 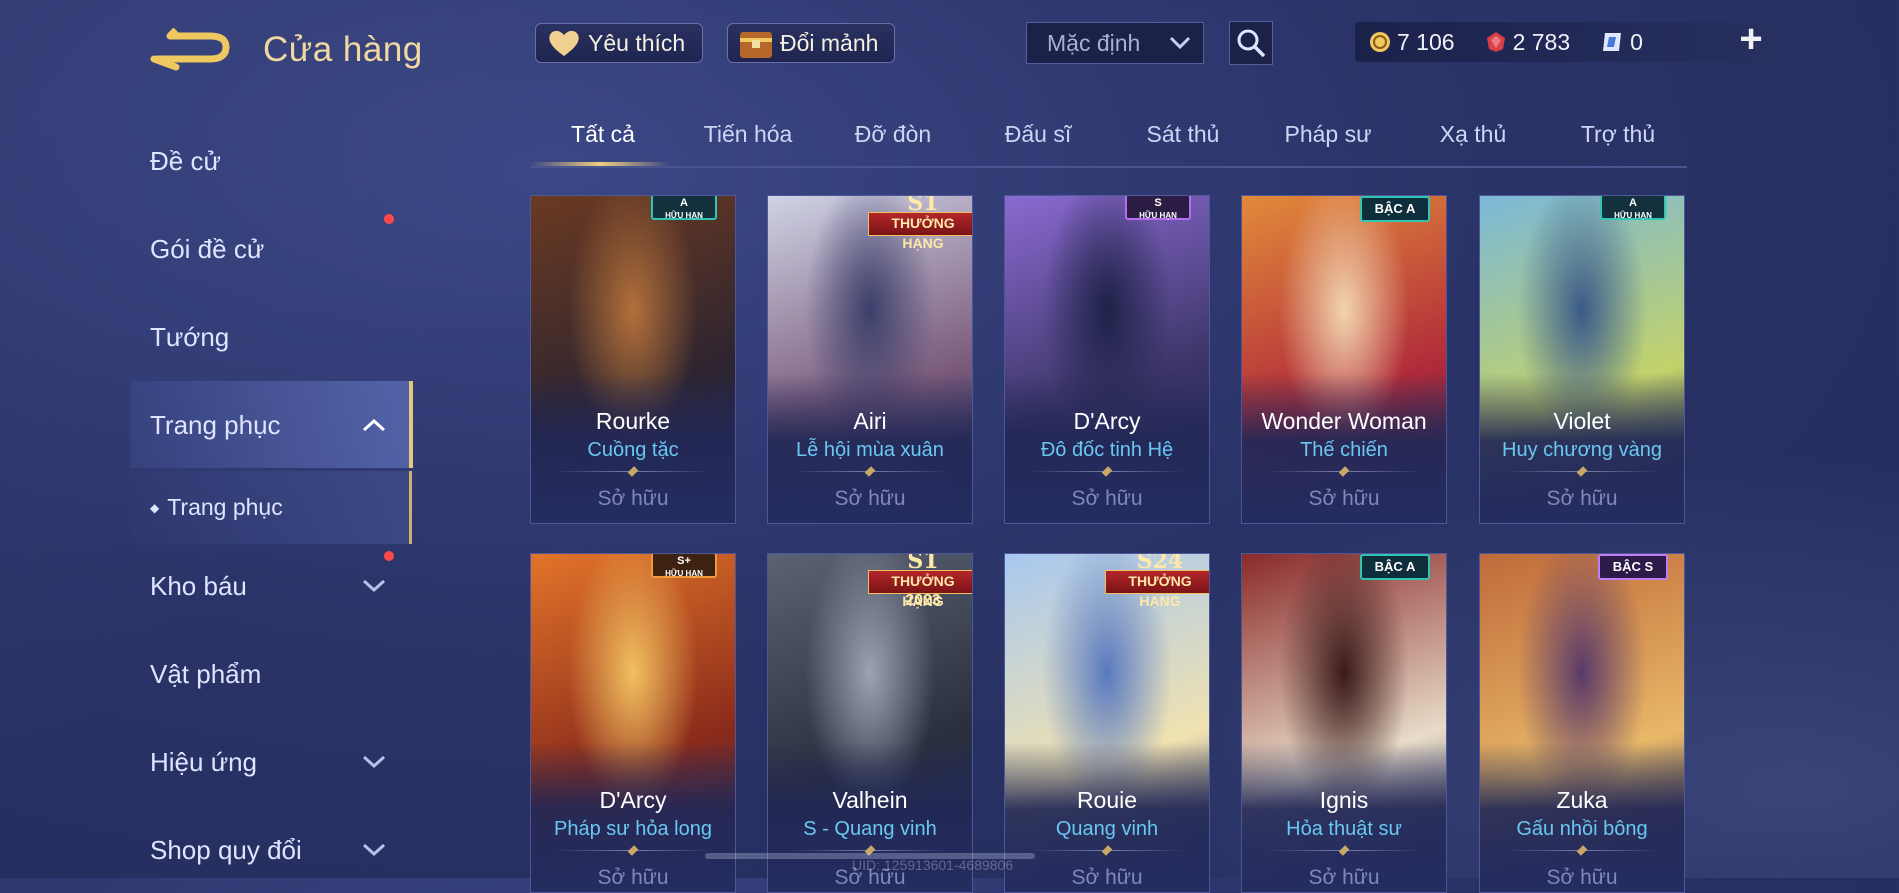 I want to click on grade-badge: BẬC A, so click(x=1395, y=209).